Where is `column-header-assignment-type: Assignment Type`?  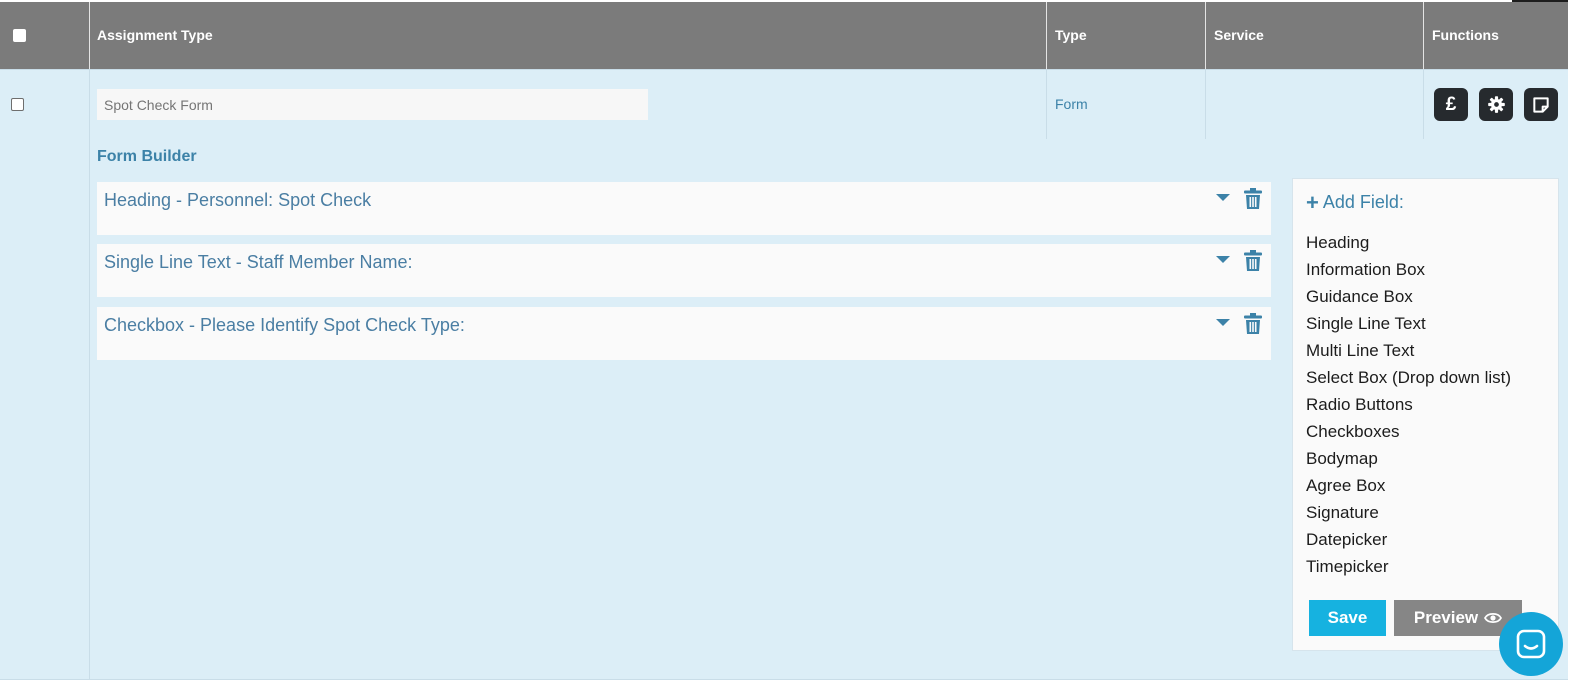 column-header-assignment-type: Assignment Type is located at coordinates (568, 35).